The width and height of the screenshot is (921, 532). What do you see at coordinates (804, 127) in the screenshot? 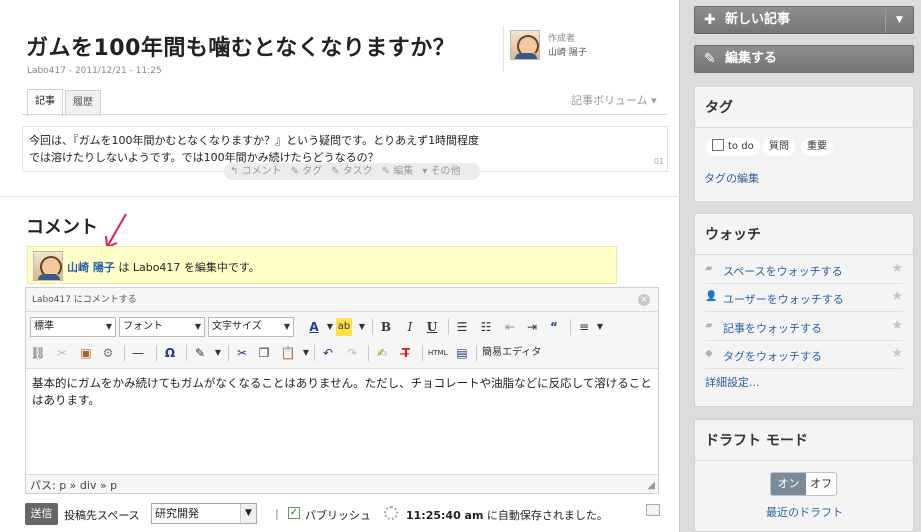
I see `panel-divider` at bounding box center [804, 127].